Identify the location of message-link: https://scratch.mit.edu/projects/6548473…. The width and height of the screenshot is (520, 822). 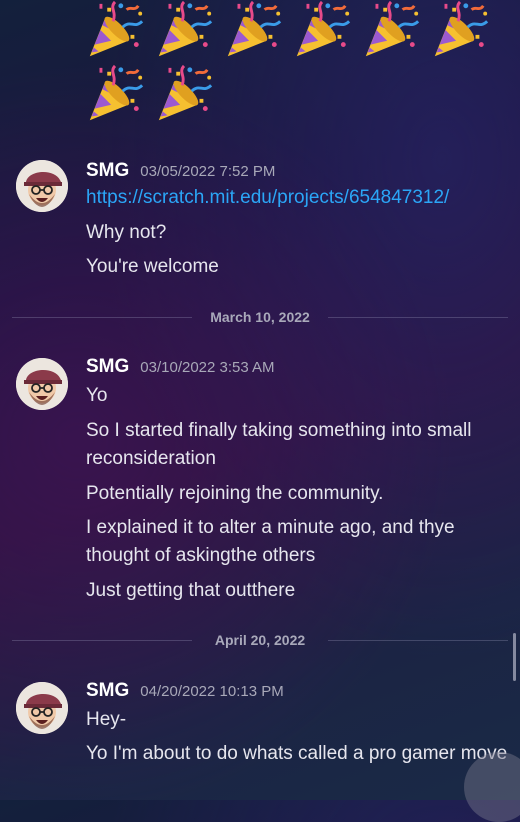
(298, 198).